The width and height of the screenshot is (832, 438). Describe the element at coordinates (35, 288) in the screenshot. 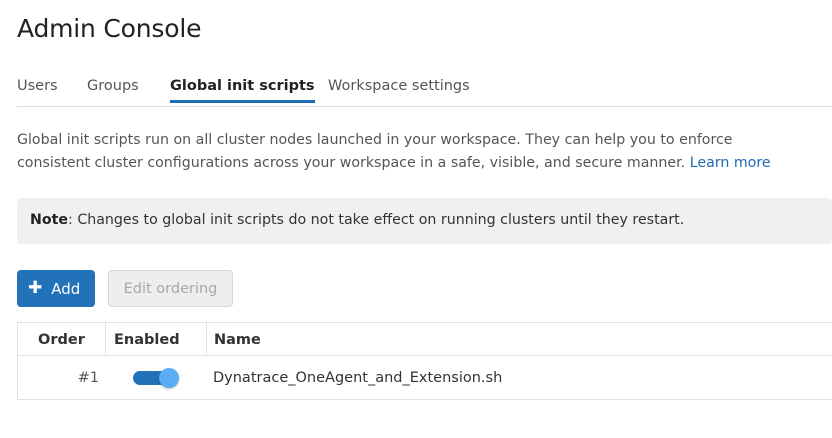

I see `plus-icon: ✚` at that location.